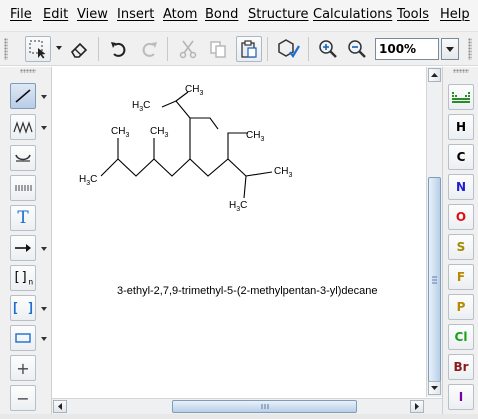 The image size is (478, 419). Describe the element at coordinates (434, 279) in the screenshot. I see `vertical-scroll-thumb` at that location.